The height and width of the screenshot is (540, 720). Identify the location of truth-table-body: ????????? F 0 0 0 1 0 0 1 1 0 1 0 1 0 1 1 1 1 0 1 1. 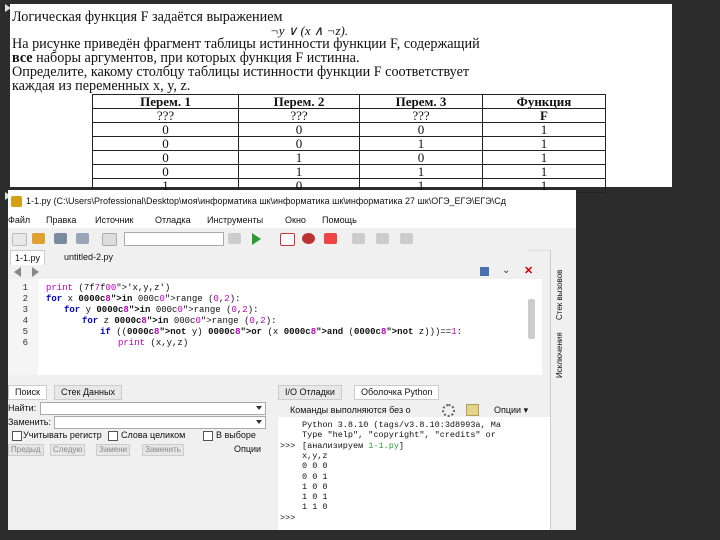
(349, 150).